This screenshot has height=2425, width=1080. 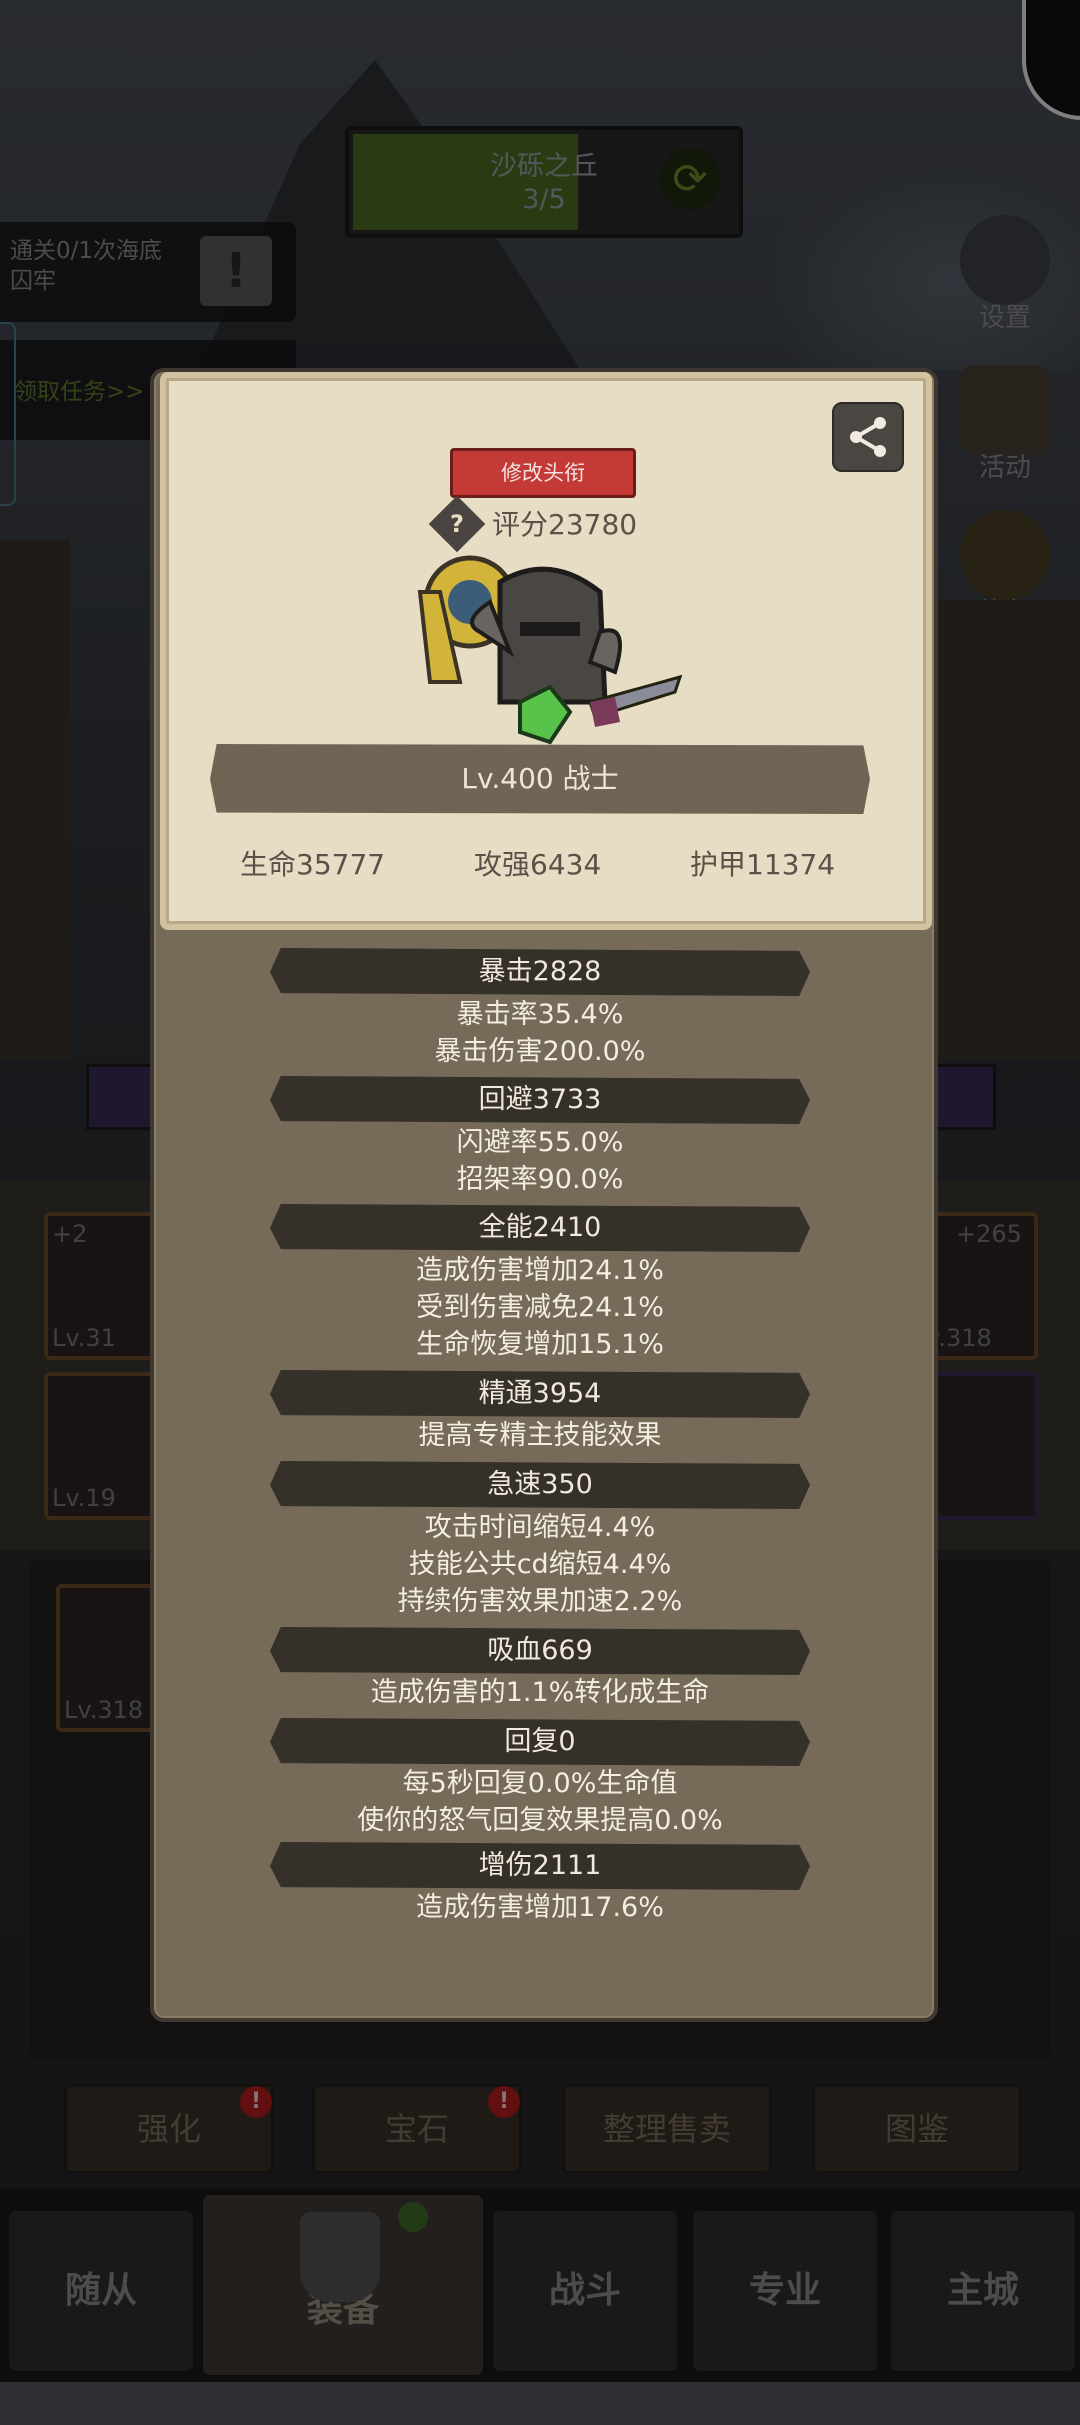 What do you see at coordinates (540, 1307) in the screenshot?
I see `stat-damage-reduction: 受到伤害减免24.1%` at bounding box center [540, 1307].